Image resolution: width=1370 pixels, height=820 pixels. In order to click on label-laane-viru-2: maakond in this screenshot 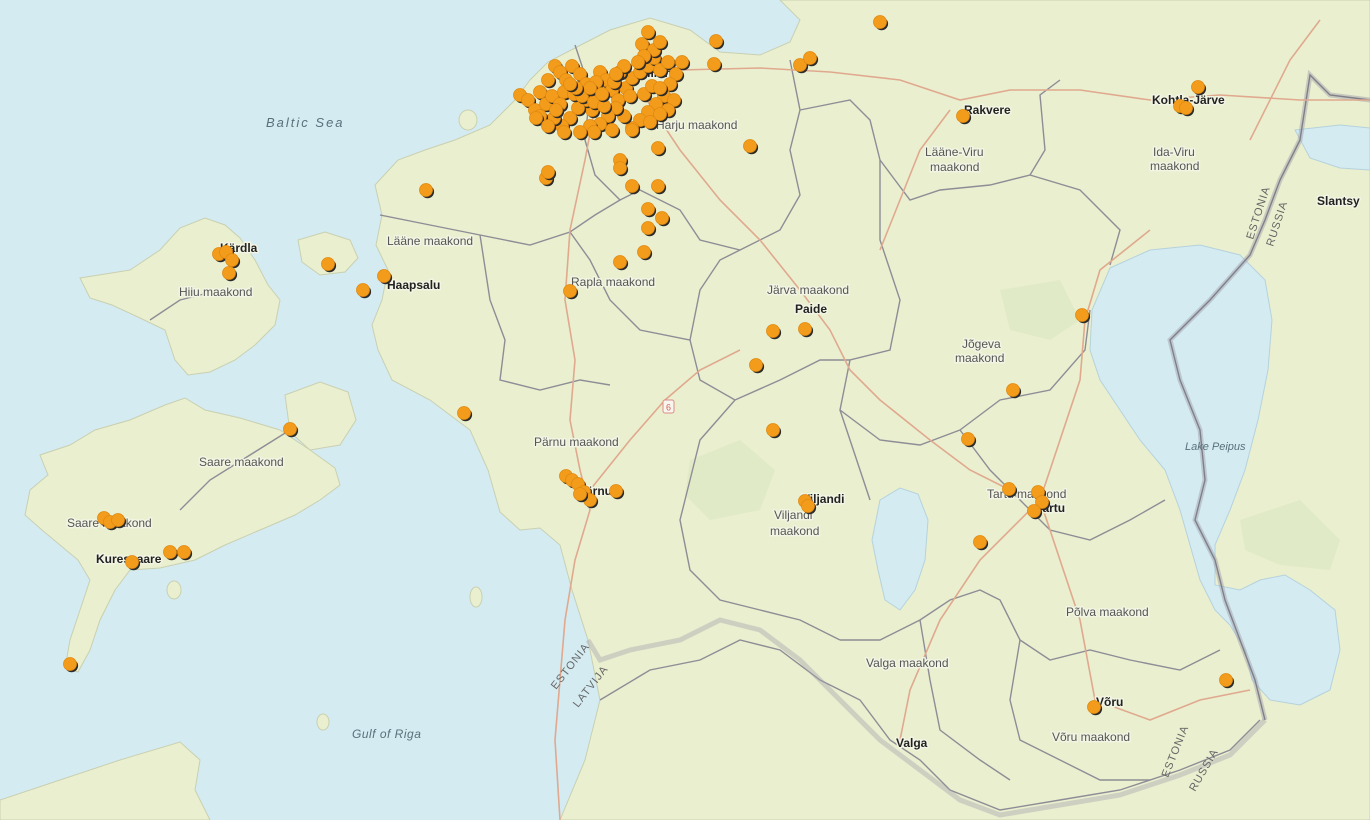, I will do `click(954, 167)`.